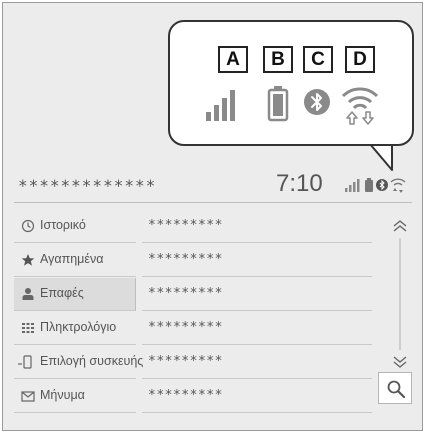 This screenshot has width=427, height=435. What do you see at coordinates (233, 59) in the screenshot?
I see `label-a: A` at bounding box center [233, 59].